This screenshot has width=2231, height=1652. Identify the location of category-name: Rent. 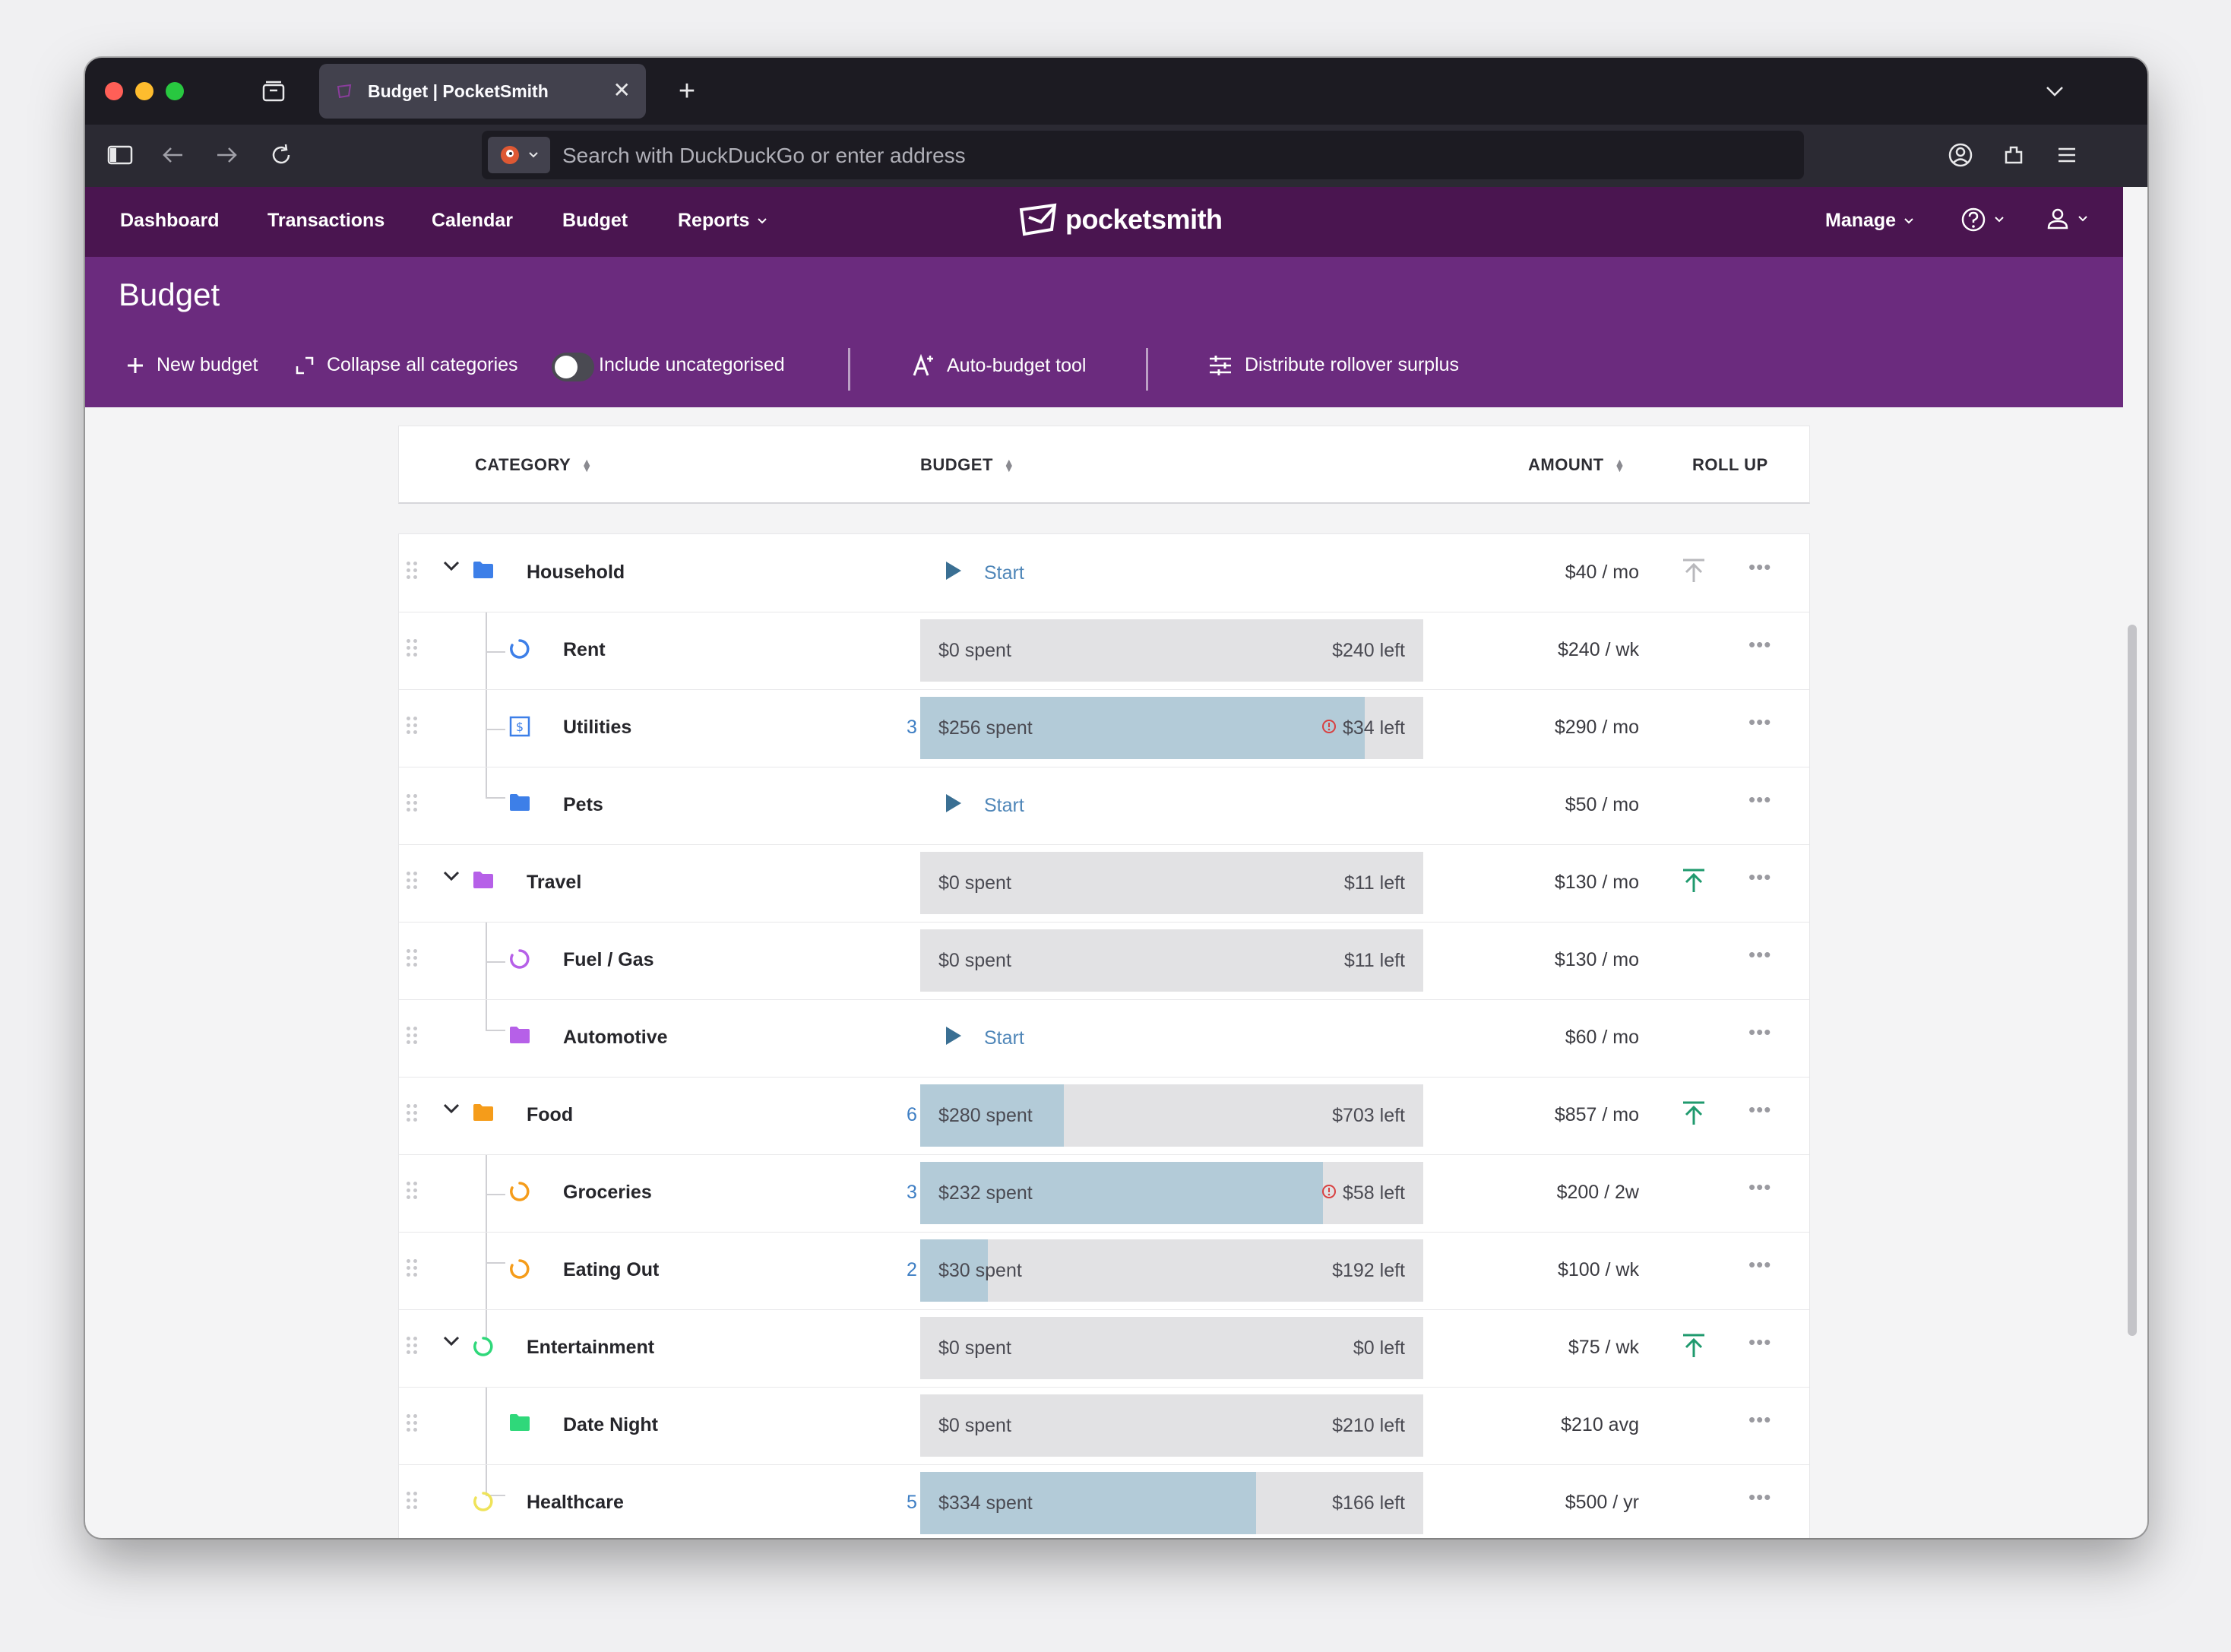
(584, 650).